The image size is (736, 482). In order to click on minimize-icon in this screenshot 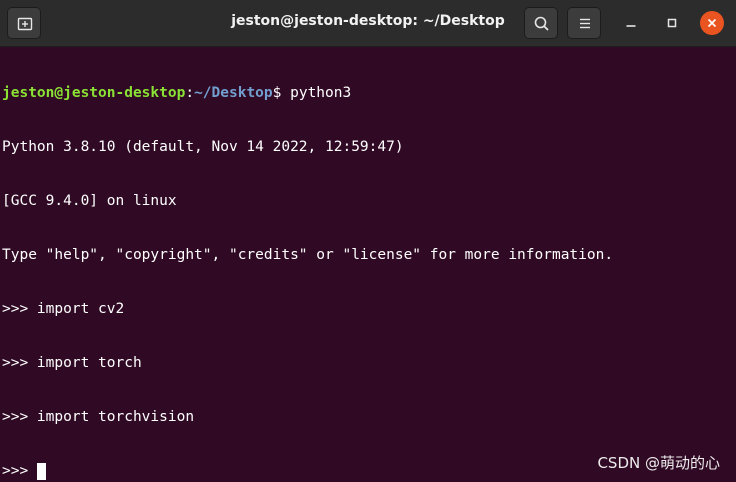, I will do `click(631, 26)`.